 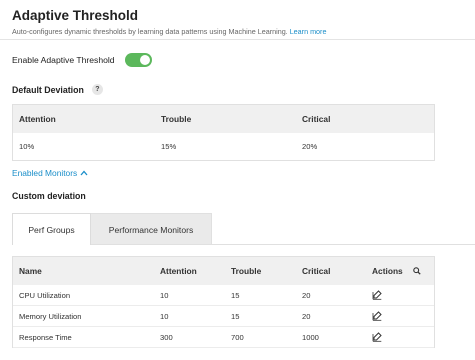 What do you see at coordinates (144, 60) in the screenshot?
I see `toggle-knob` at bounding box center [144, 60].